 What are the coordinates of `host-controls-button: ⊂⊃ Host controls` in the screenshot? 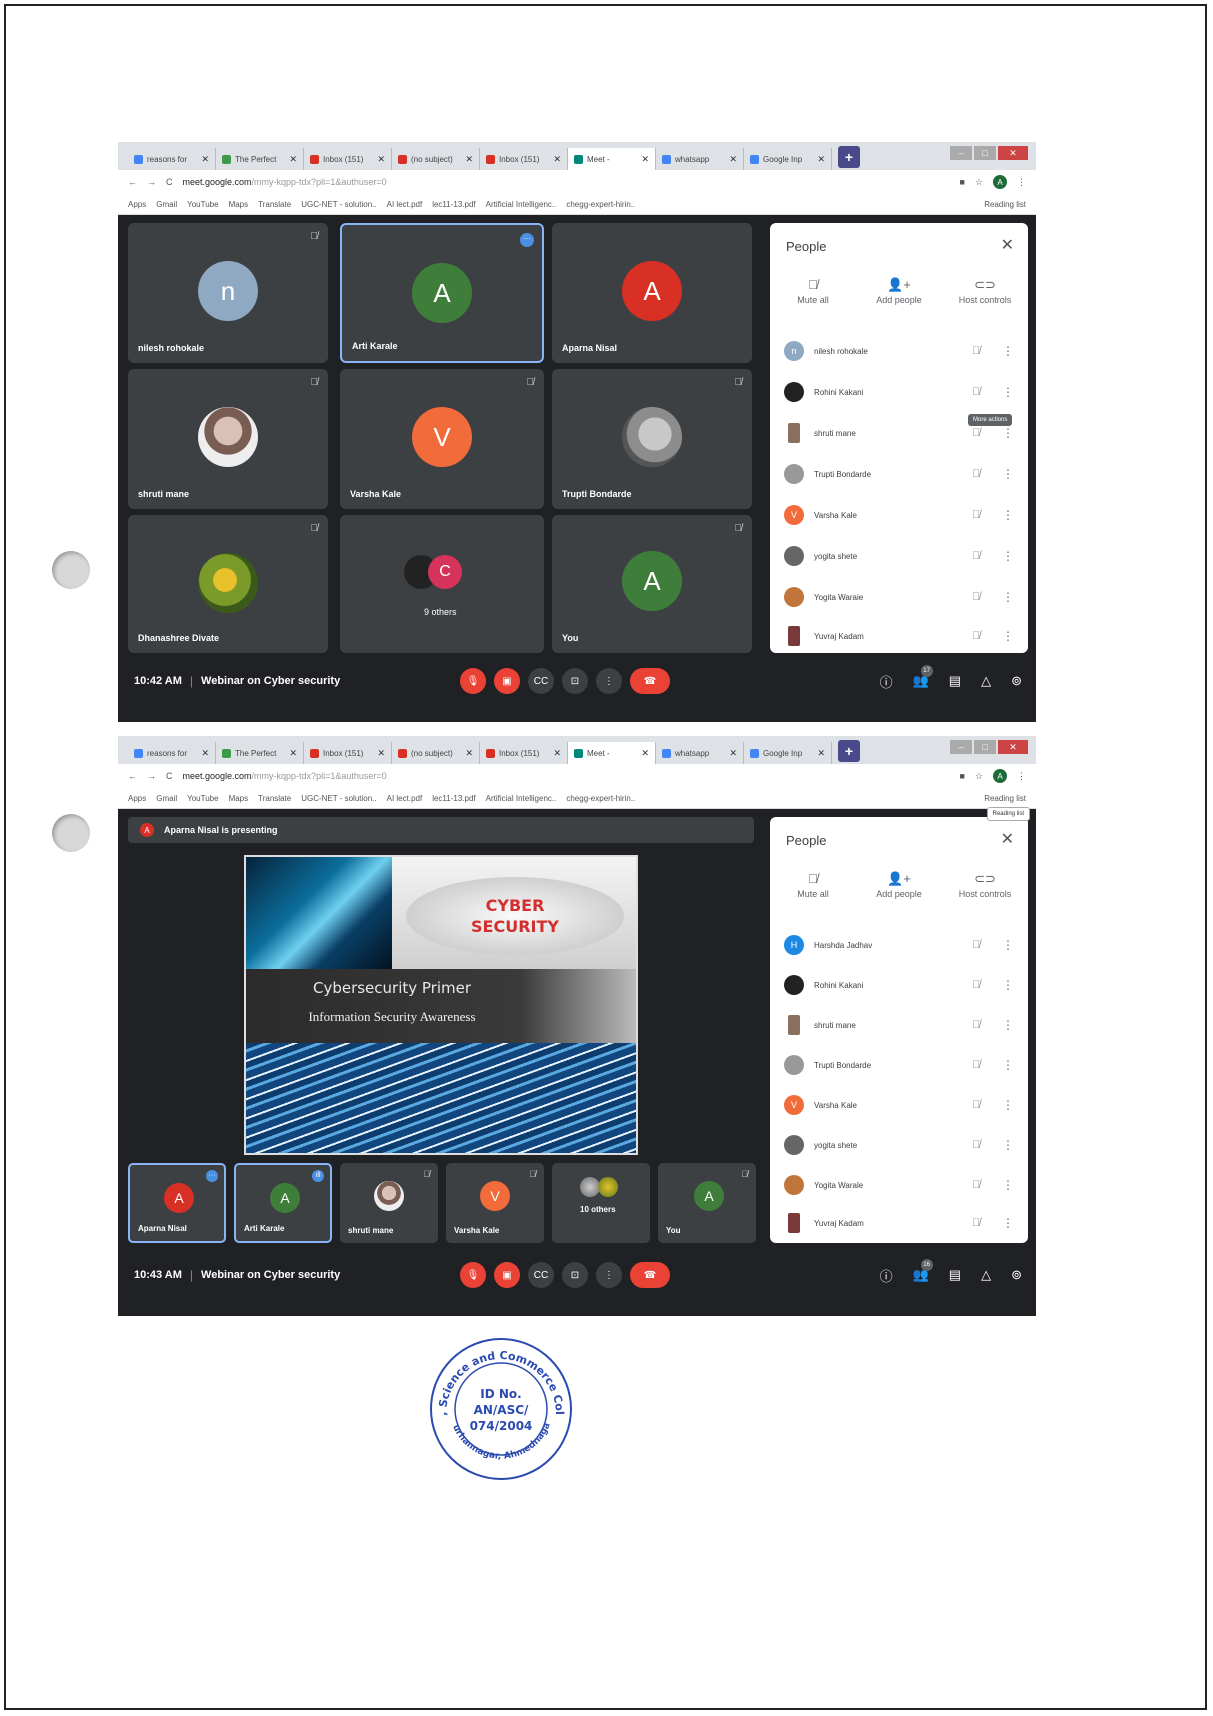 It's located at (985, 291).